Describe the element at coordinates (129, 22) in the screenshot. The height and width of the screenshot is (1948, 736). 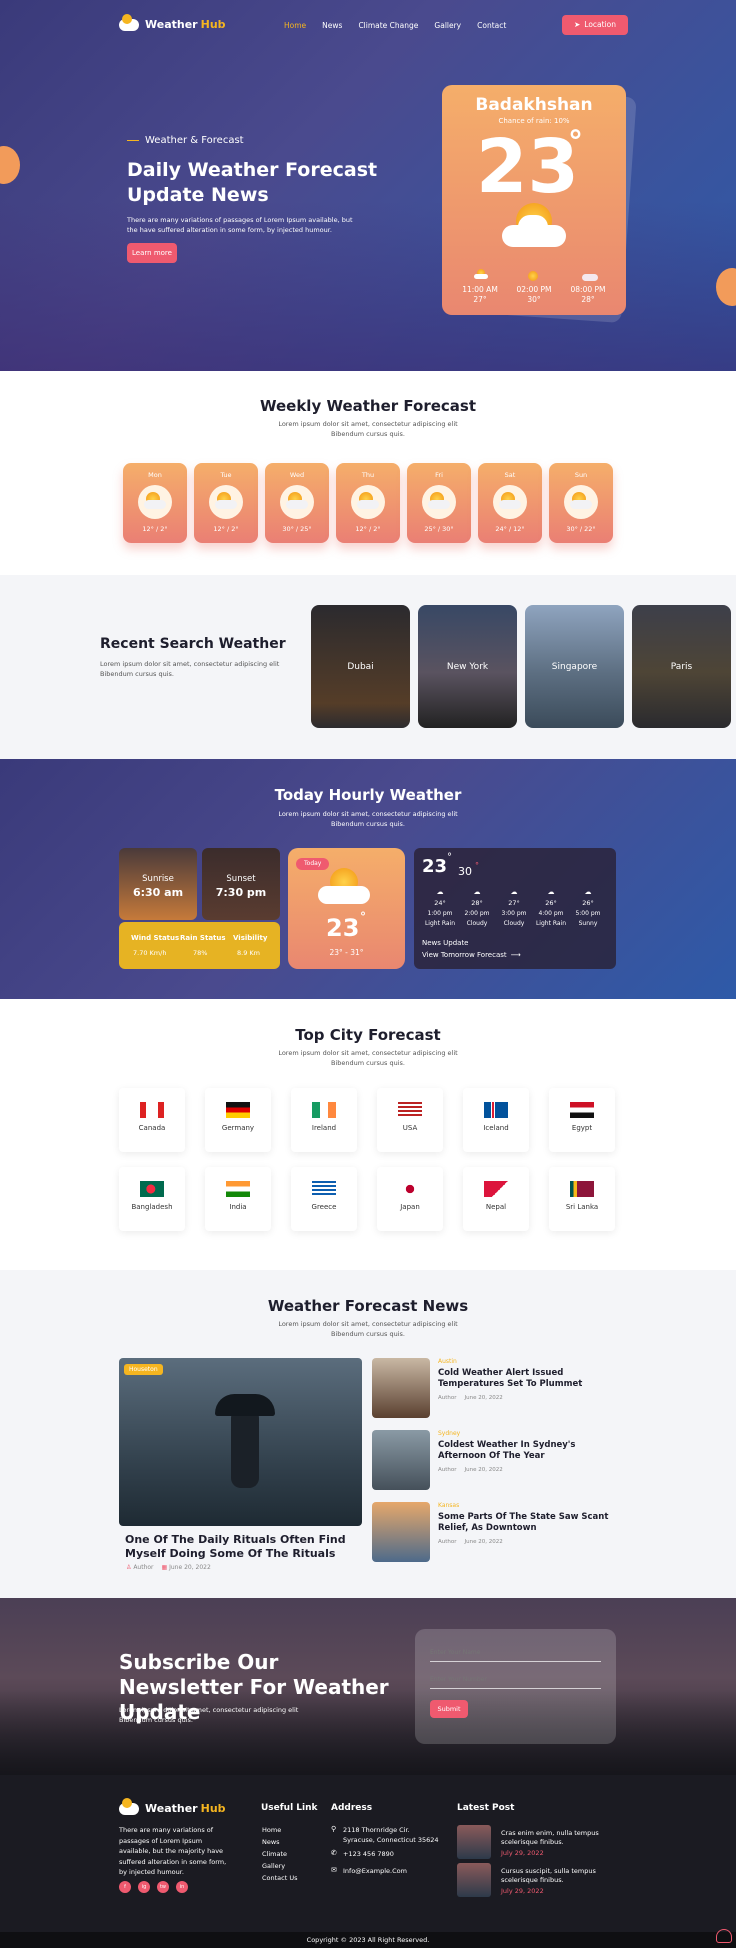
I see `logo-icon` at that location.